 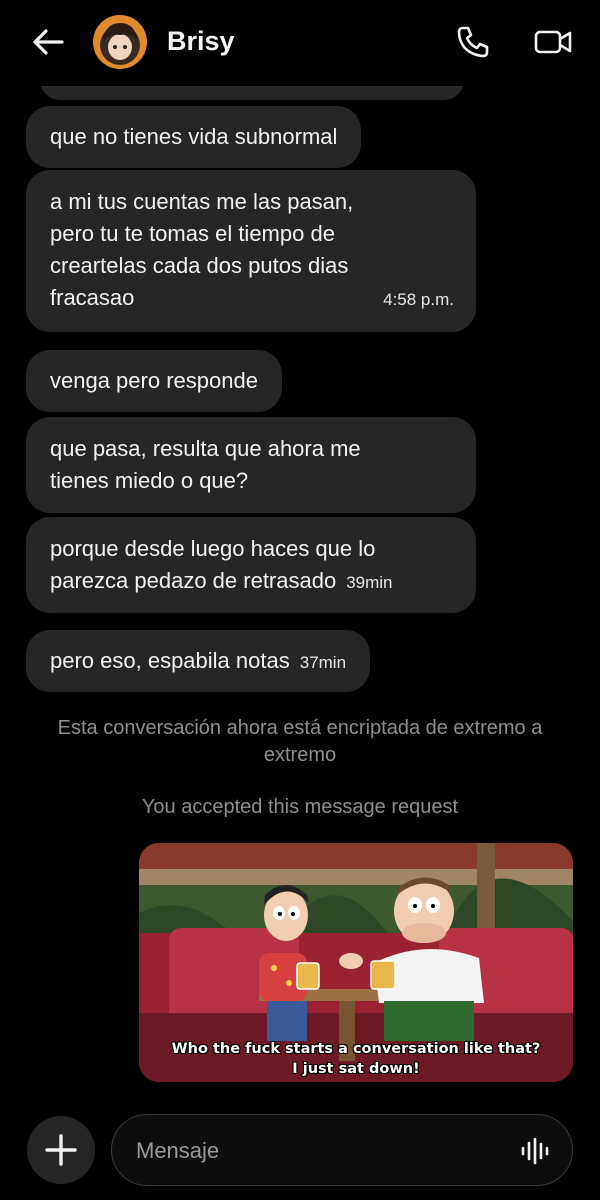 I want to click on message-timestamp: 4:58 p.m., so click(x=418, y=299).